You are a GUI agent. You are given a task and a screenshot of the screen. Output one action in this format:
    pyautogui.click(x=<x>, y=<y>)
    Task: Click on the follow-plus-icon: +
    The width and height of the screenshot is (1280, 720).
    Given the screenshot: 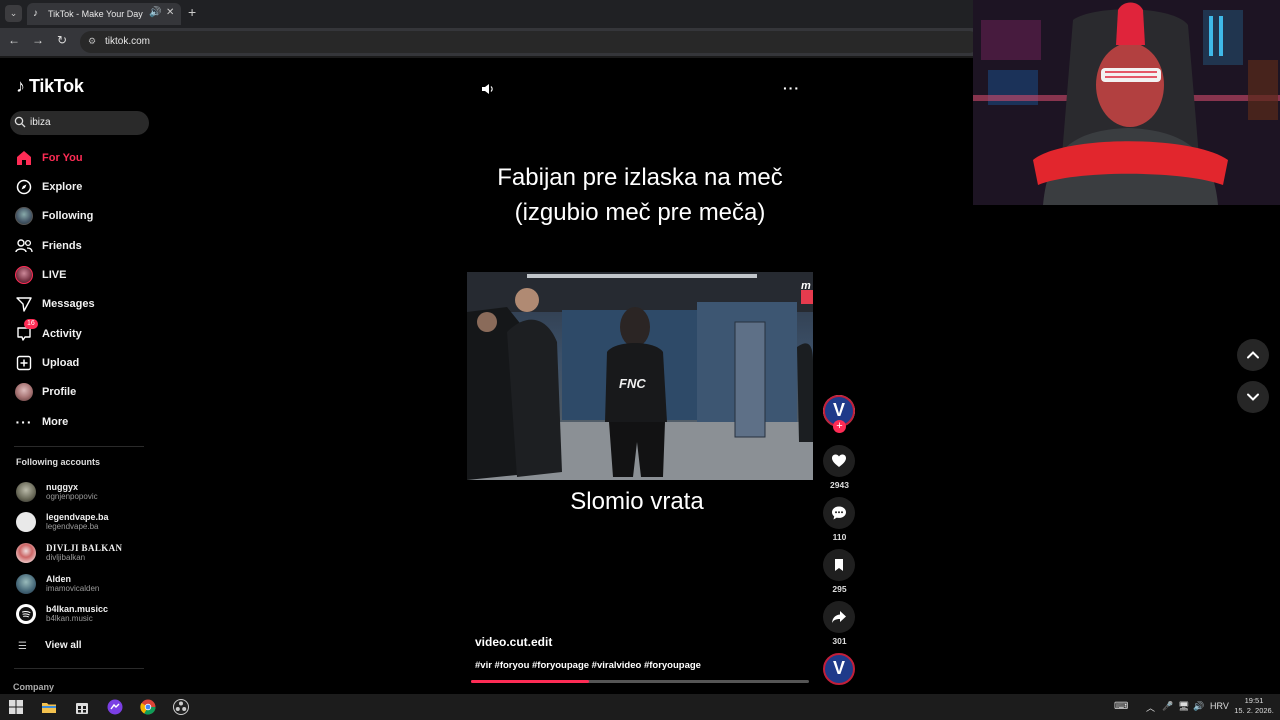 What is the action you would take?
    pyautogui.click(x=839, y=426)
    